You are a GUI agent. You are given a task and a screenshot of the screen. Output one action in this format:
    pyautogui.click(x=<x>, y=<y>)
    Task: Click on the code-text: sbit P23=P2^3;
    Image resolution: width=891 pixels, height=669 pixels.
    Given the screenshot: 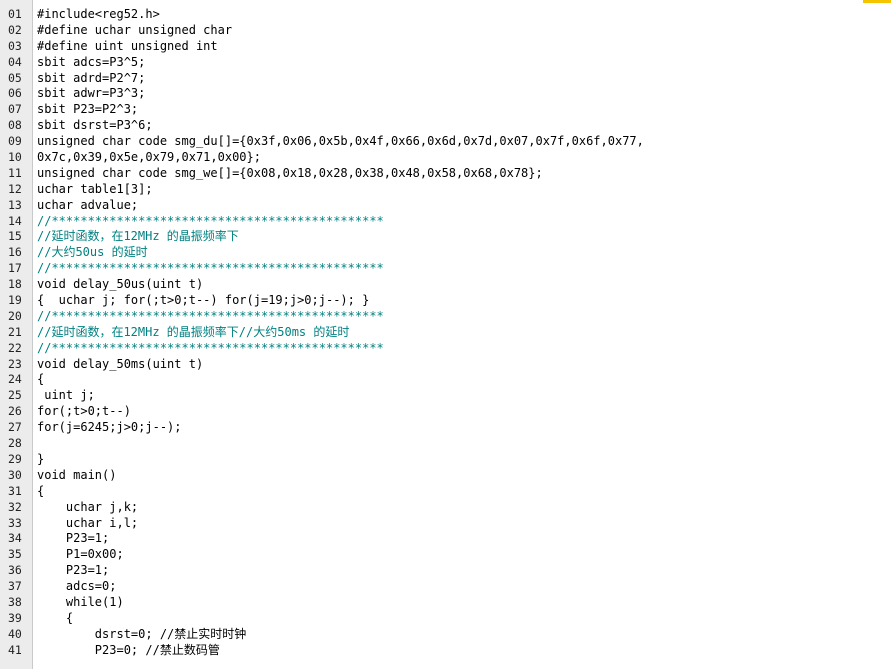 What is the action you would take?
    pyautogui.click(x=464, y=110)
    